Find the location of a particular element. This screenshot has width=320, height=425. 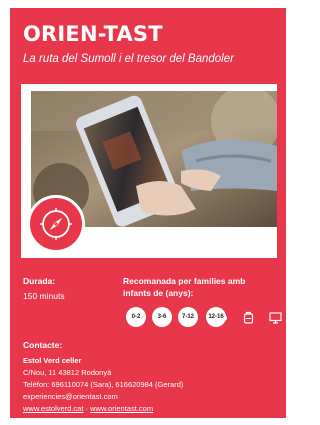

compass-icon is located at coordinates (56, 224).